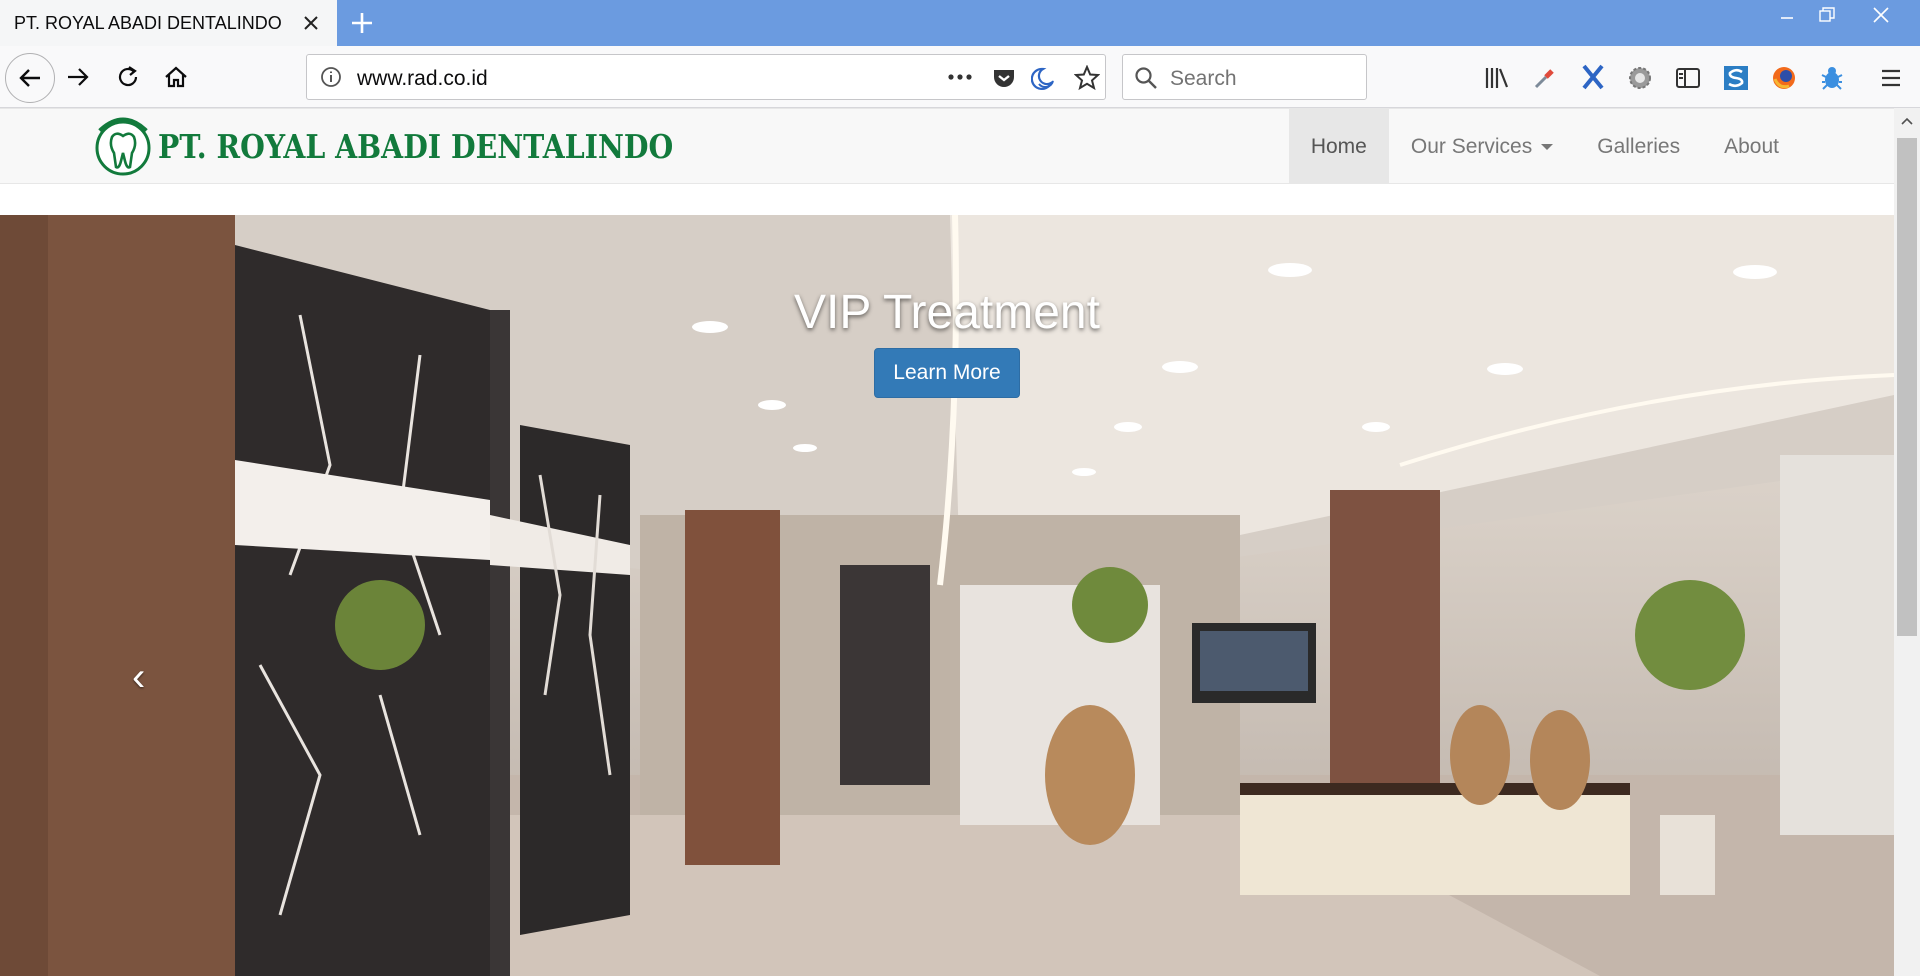  What do you see at coordinates (1688, 78) in the screenshot?
I see `sidebar-icon` at bounding box center [1688, 78].